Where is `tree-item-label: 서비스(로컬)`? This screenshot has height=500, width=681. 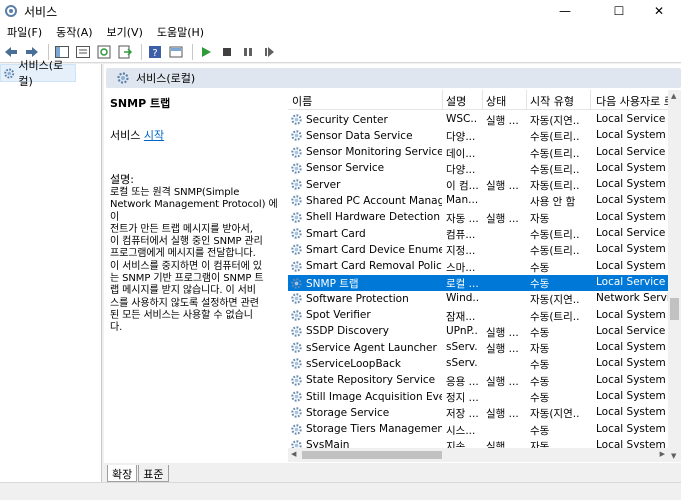 tree-item-label: 서비스(로컬) is located at coordinates (41, 73).